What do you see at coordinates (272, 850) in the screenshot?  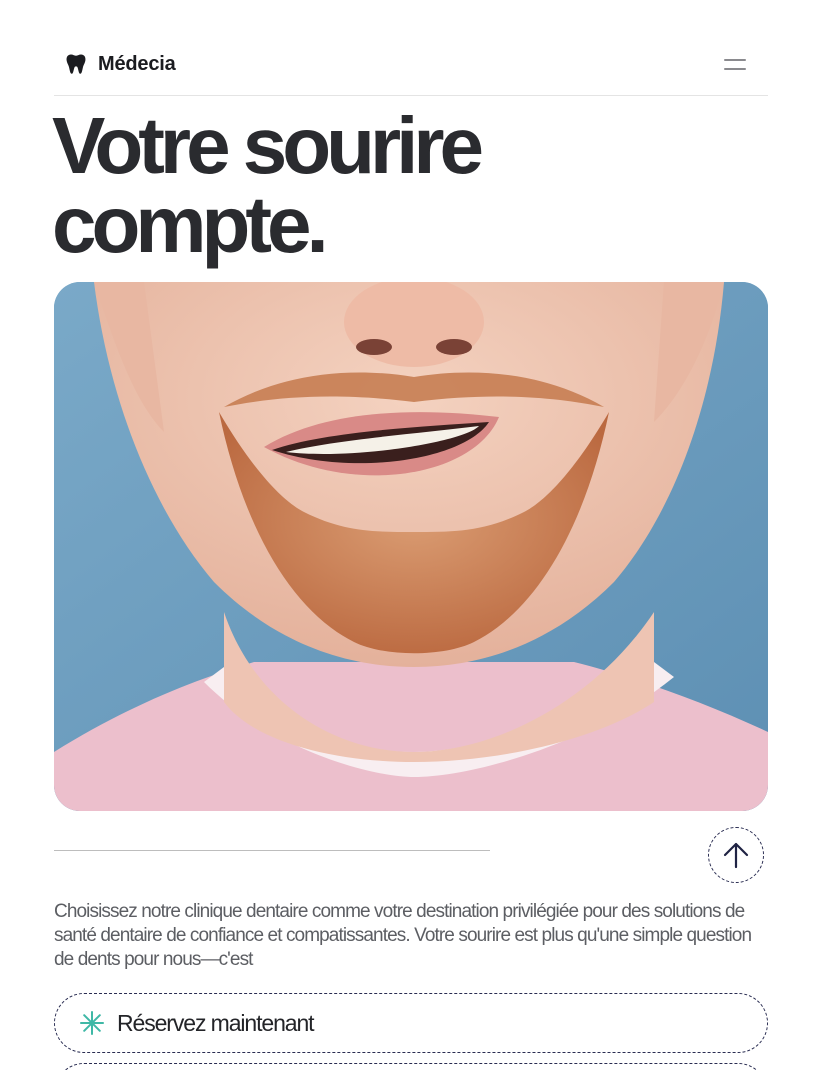 I see `section-divider` at bounding box center [272, 850].